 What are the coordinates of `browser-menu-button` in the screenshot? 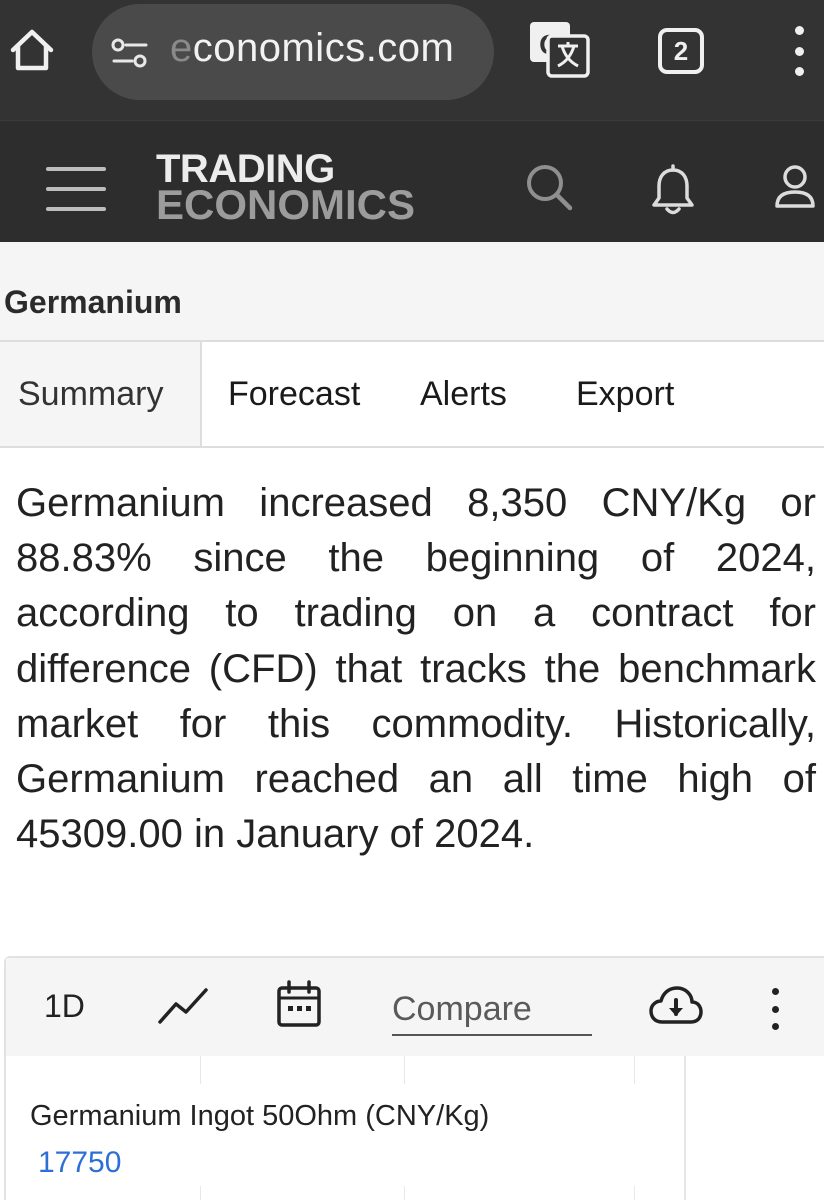 It's located at (799, 51).